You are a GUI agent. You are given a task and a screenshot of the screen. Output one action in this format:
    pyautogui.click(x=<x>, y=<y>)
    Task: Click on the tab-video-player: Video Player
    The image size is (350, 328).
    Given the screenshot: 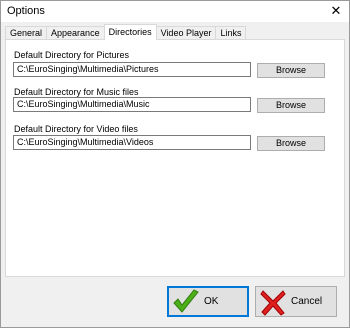 What is the action you would take?
    pyautogui.click(x=186, y=33)
    